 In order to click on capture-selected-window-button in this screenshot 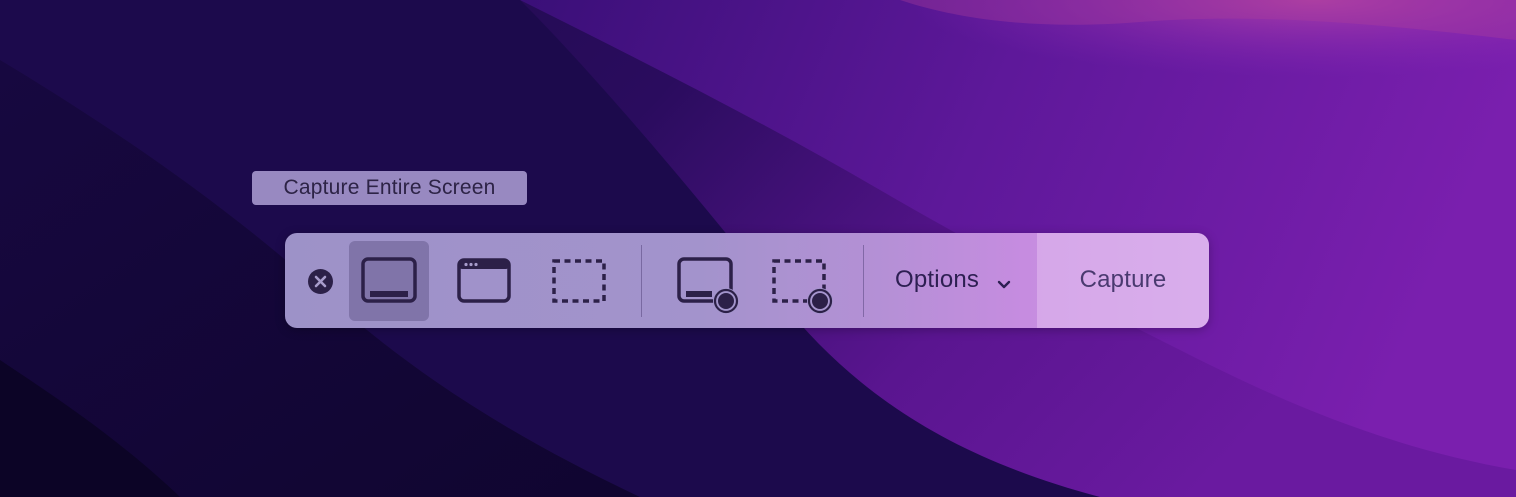, I will do `click(485, 281)`.